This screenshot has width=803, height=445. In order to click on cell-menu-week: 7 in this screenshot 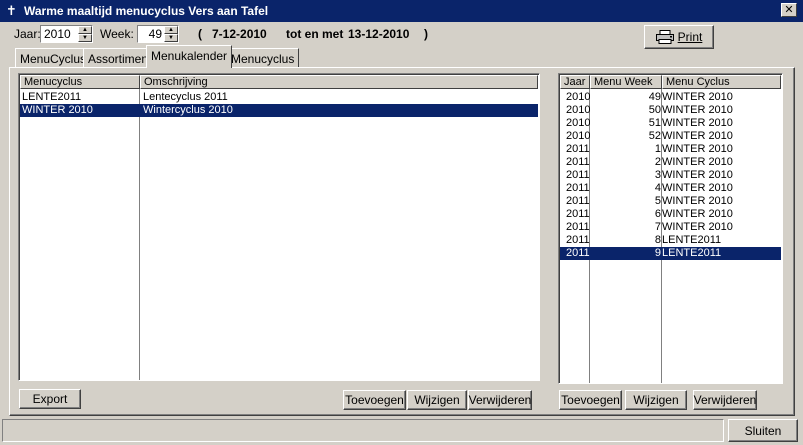, I will do `click(657, 227)`.